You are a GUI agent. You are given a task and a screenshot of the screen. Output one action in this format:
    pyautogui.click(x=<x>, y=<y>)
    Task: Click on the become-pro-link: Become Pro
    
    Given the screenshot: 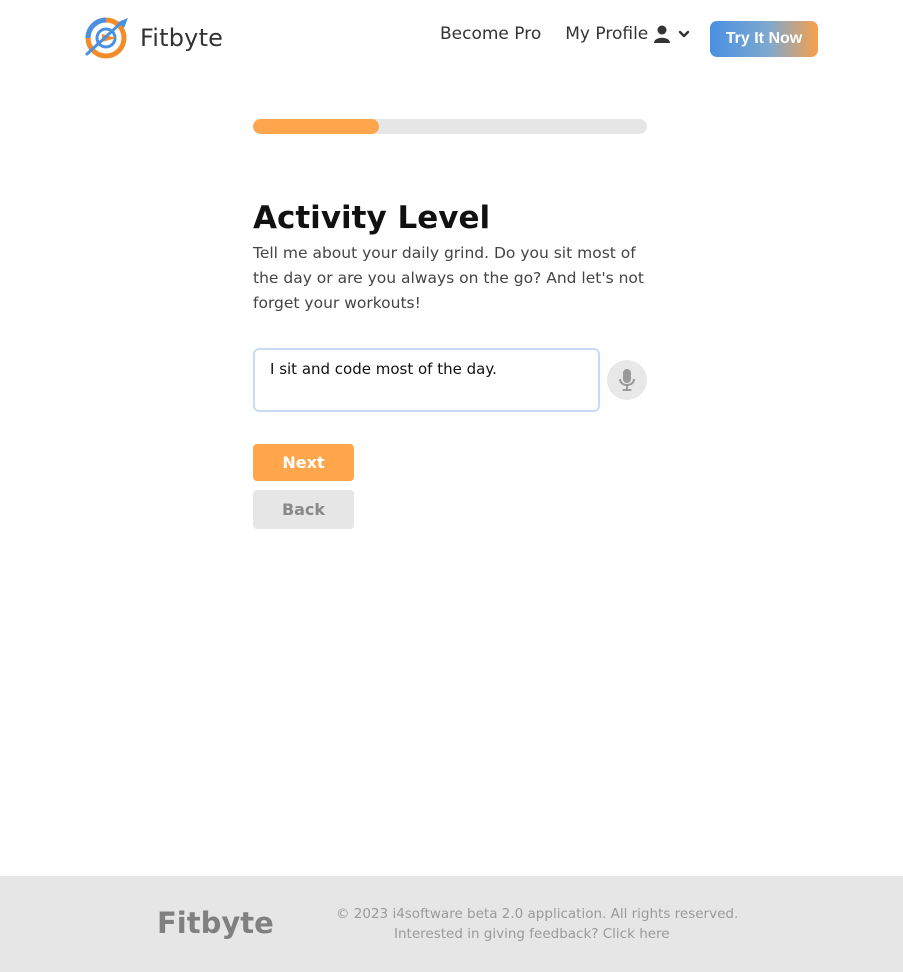 What is the action you would take?
    pyautogui.click(x=490, y=34)
    